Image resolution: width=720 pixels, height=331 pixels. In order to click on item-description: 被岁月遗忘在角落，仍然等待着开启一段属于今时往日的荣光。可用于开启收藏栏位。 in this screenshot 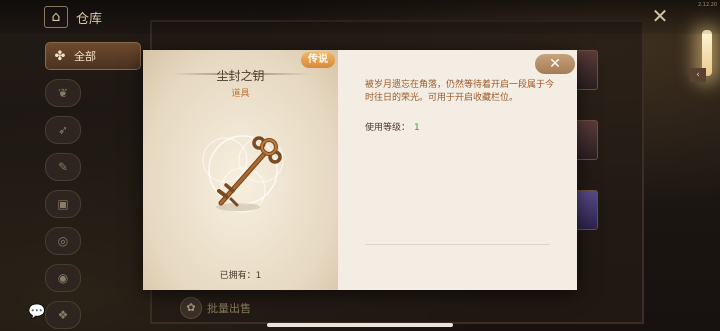, I will do `click(460, 91)`.